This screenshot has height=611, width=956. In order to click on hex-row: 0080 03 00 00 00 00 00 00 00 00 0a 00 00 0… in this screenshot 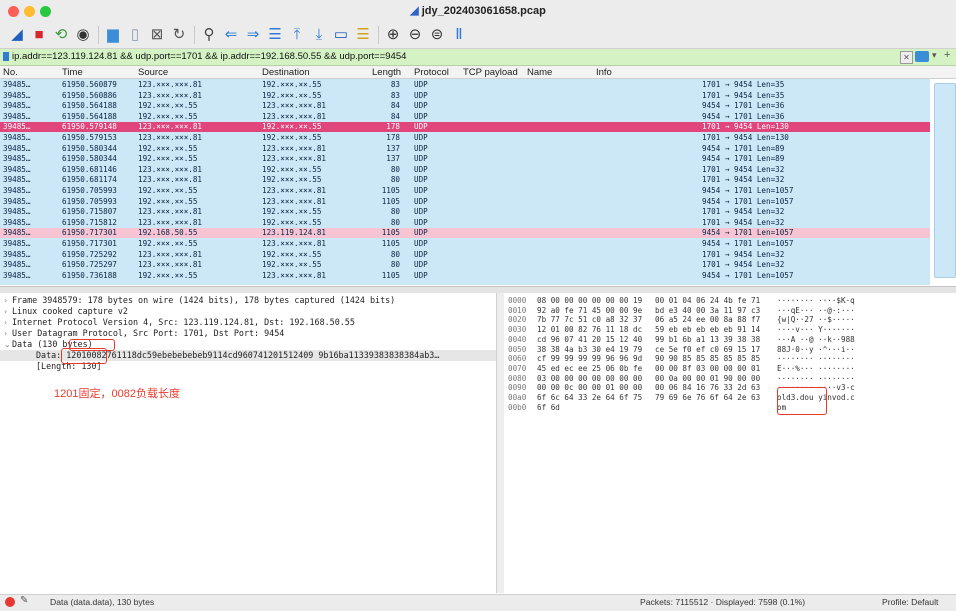, I will do `click(730, 379)`.